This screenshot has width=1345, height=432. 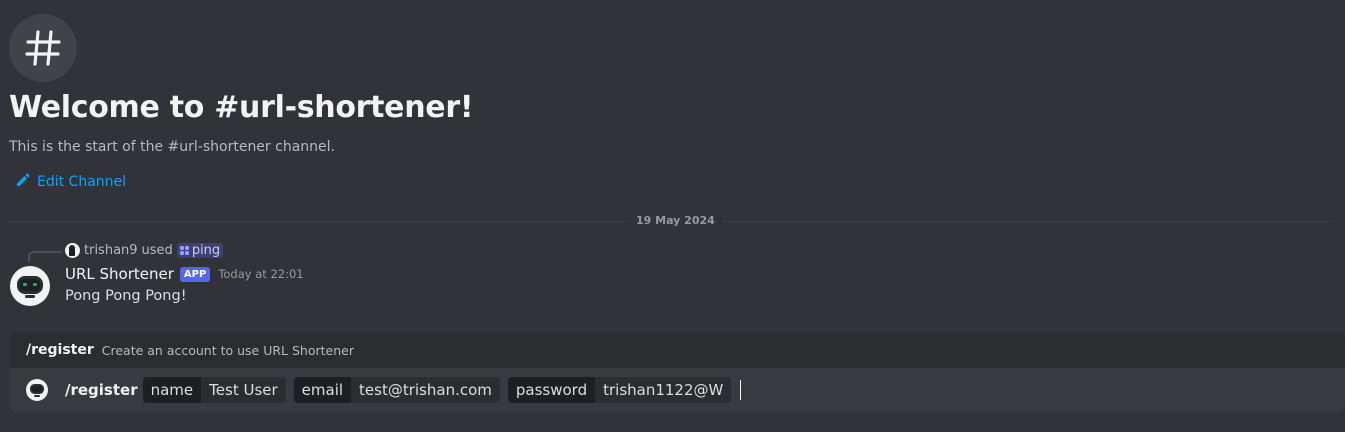 What do you see at coordinates (172, 390) in the screenshot?
I see `option-label: name` at bounding box center [172, 390].